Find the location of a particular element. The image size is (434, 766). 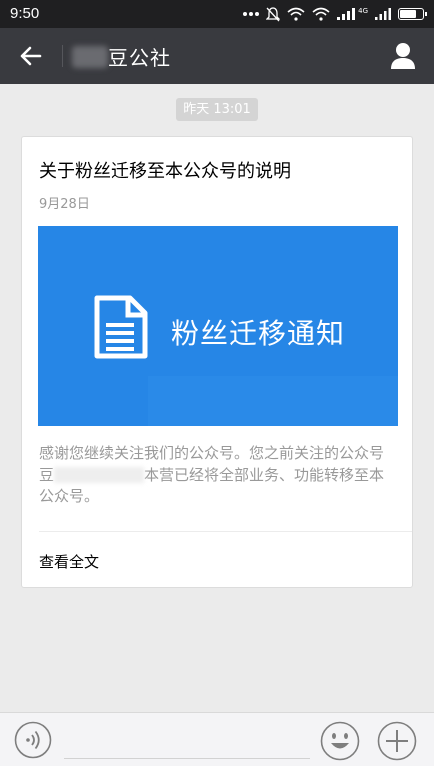

back-arrow-icon is located at coordinates (31, 56).